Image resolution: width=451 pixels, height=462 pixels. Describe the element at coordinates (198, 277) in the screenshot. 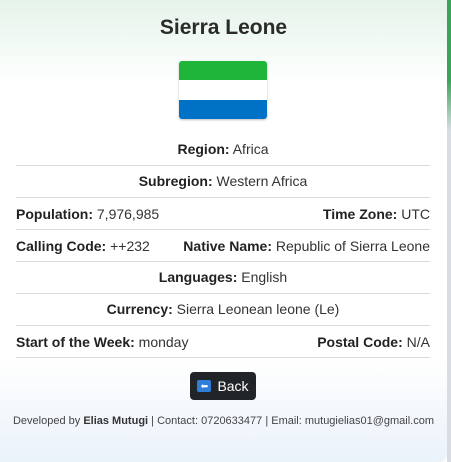

I see `languages-label: Languages:` at that location.